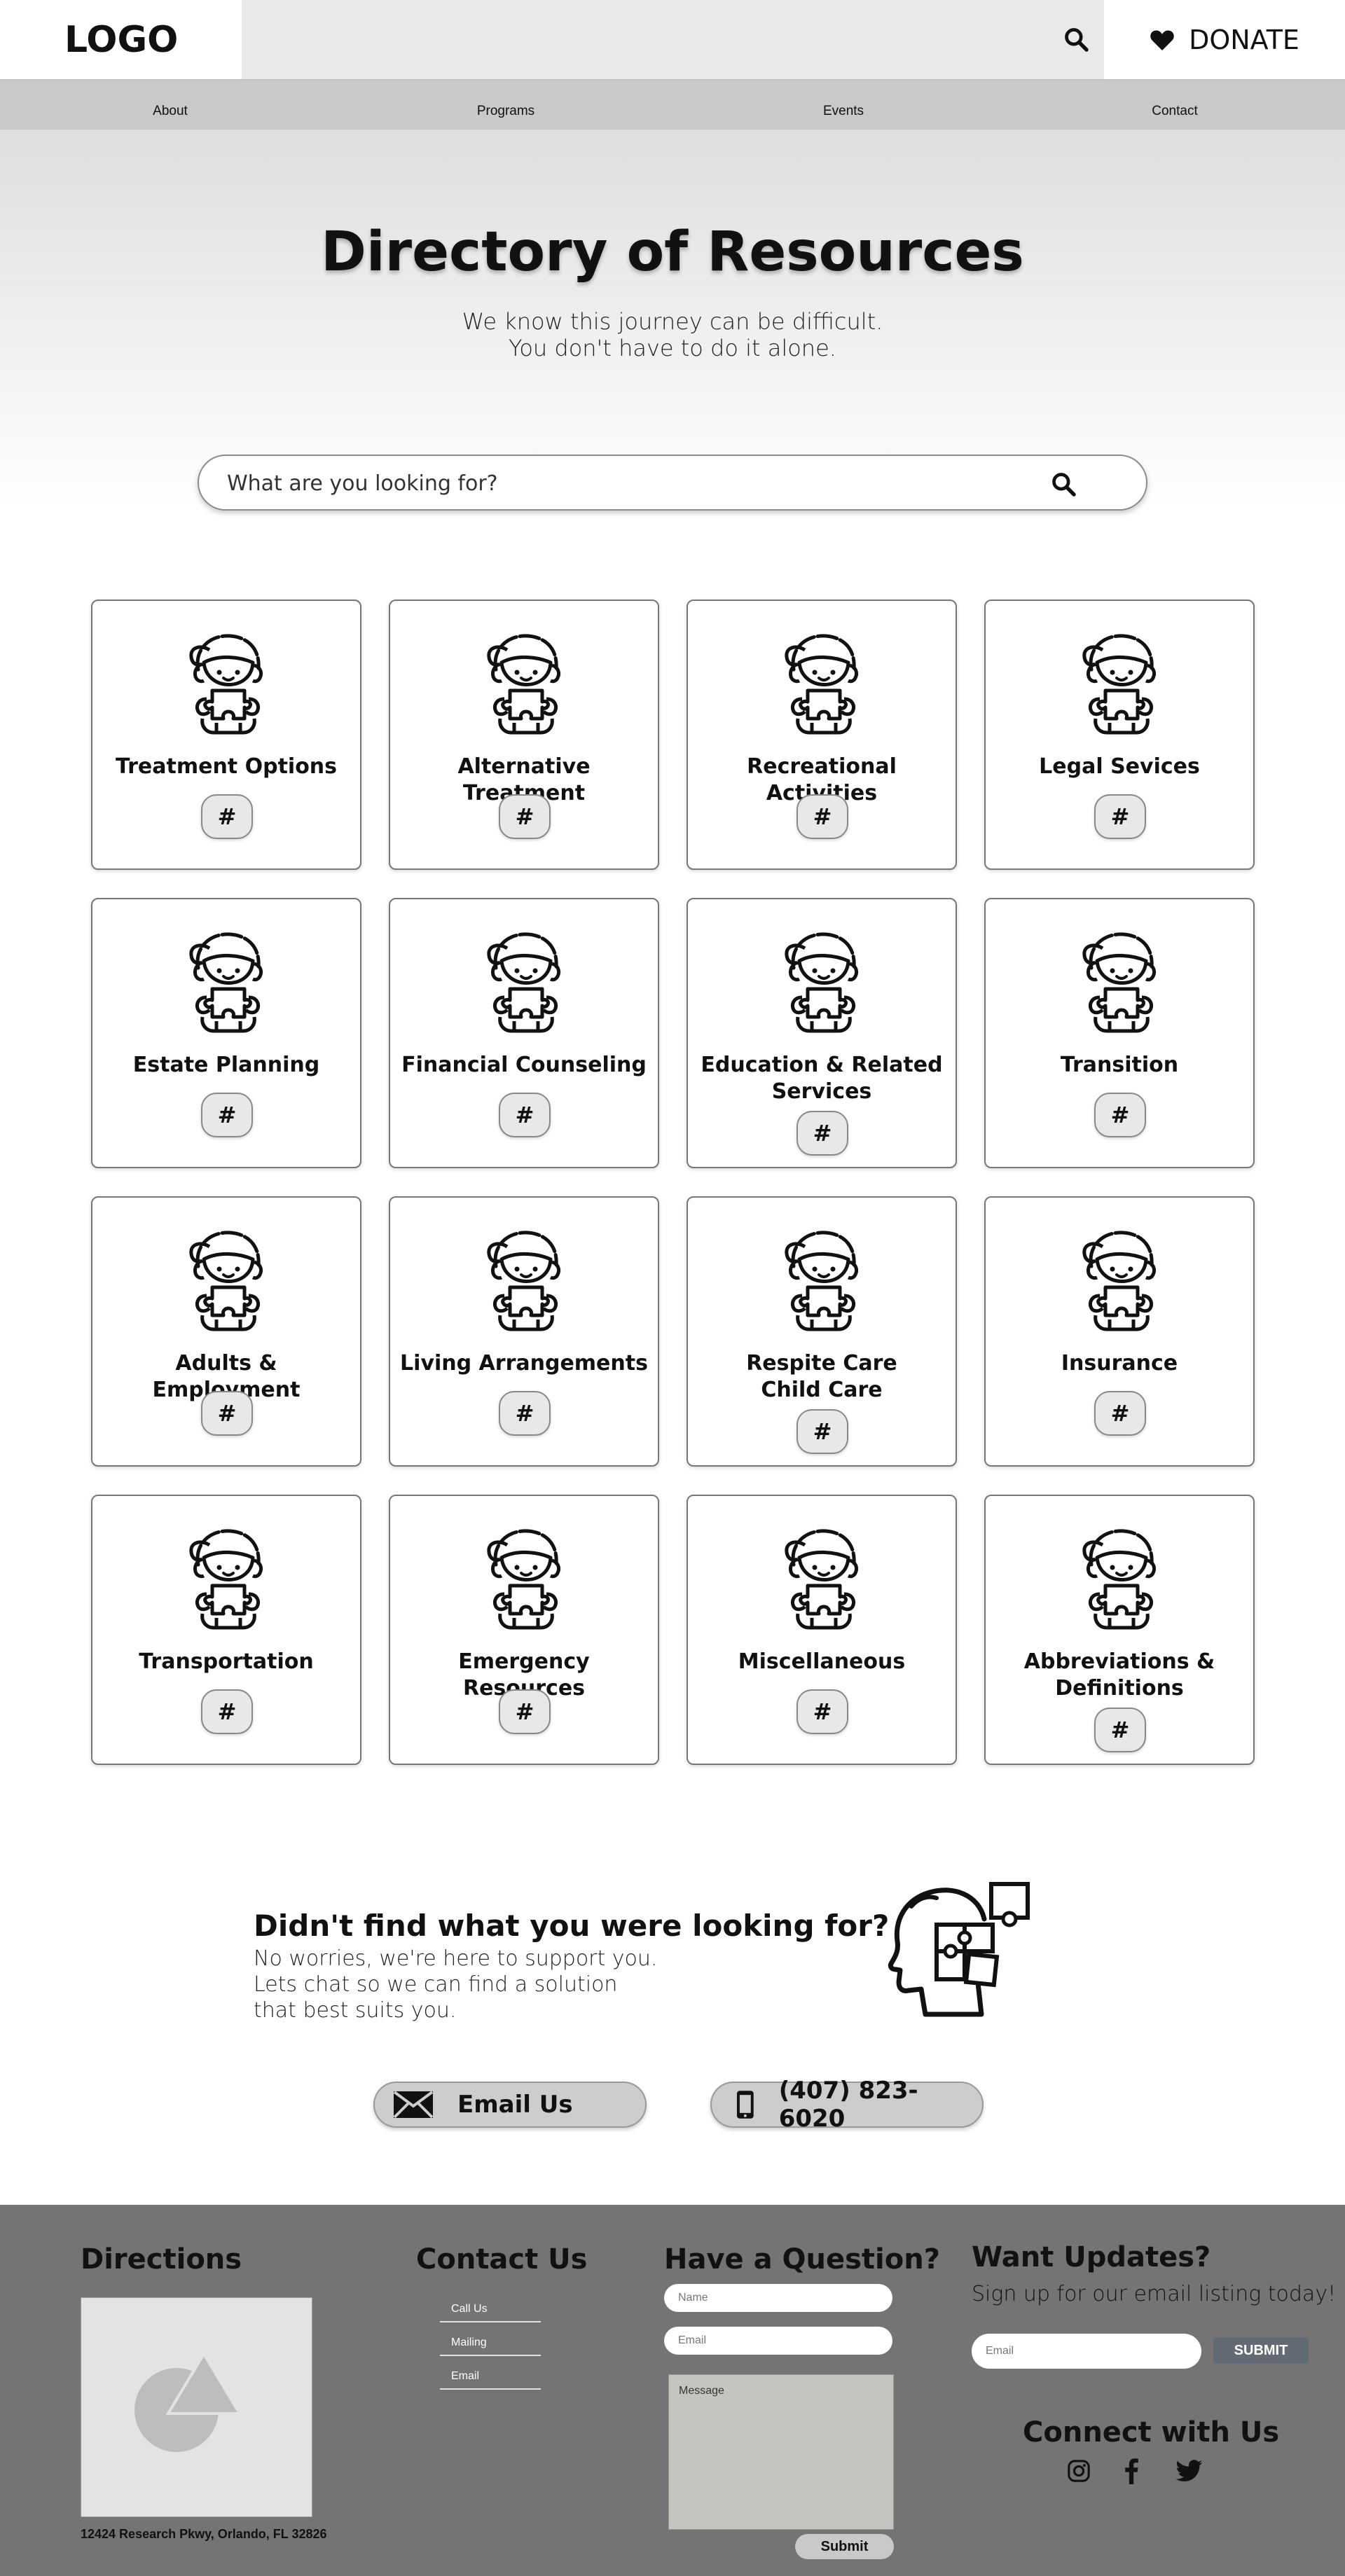 The height and width of the screenshot is (2576, 1345). I want to click on not-found-line1: No worries, we're here to support you., so click(456, 1958).